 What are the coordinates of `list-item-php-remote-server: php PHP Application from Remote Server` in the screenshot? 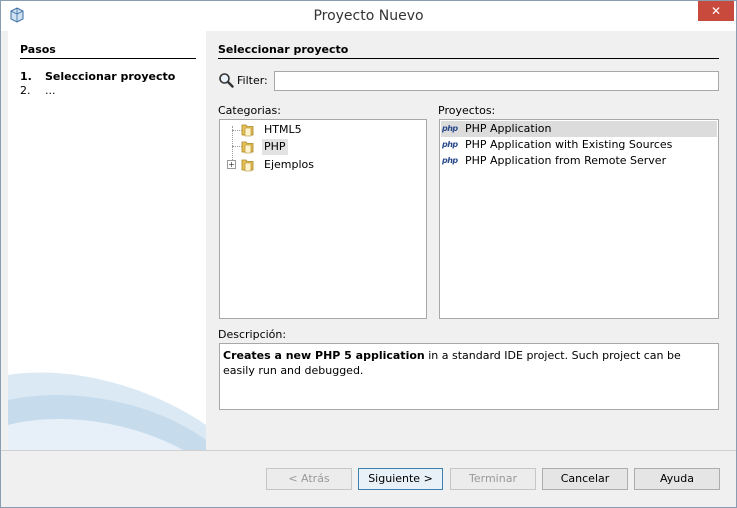 It's located at (579, 161).